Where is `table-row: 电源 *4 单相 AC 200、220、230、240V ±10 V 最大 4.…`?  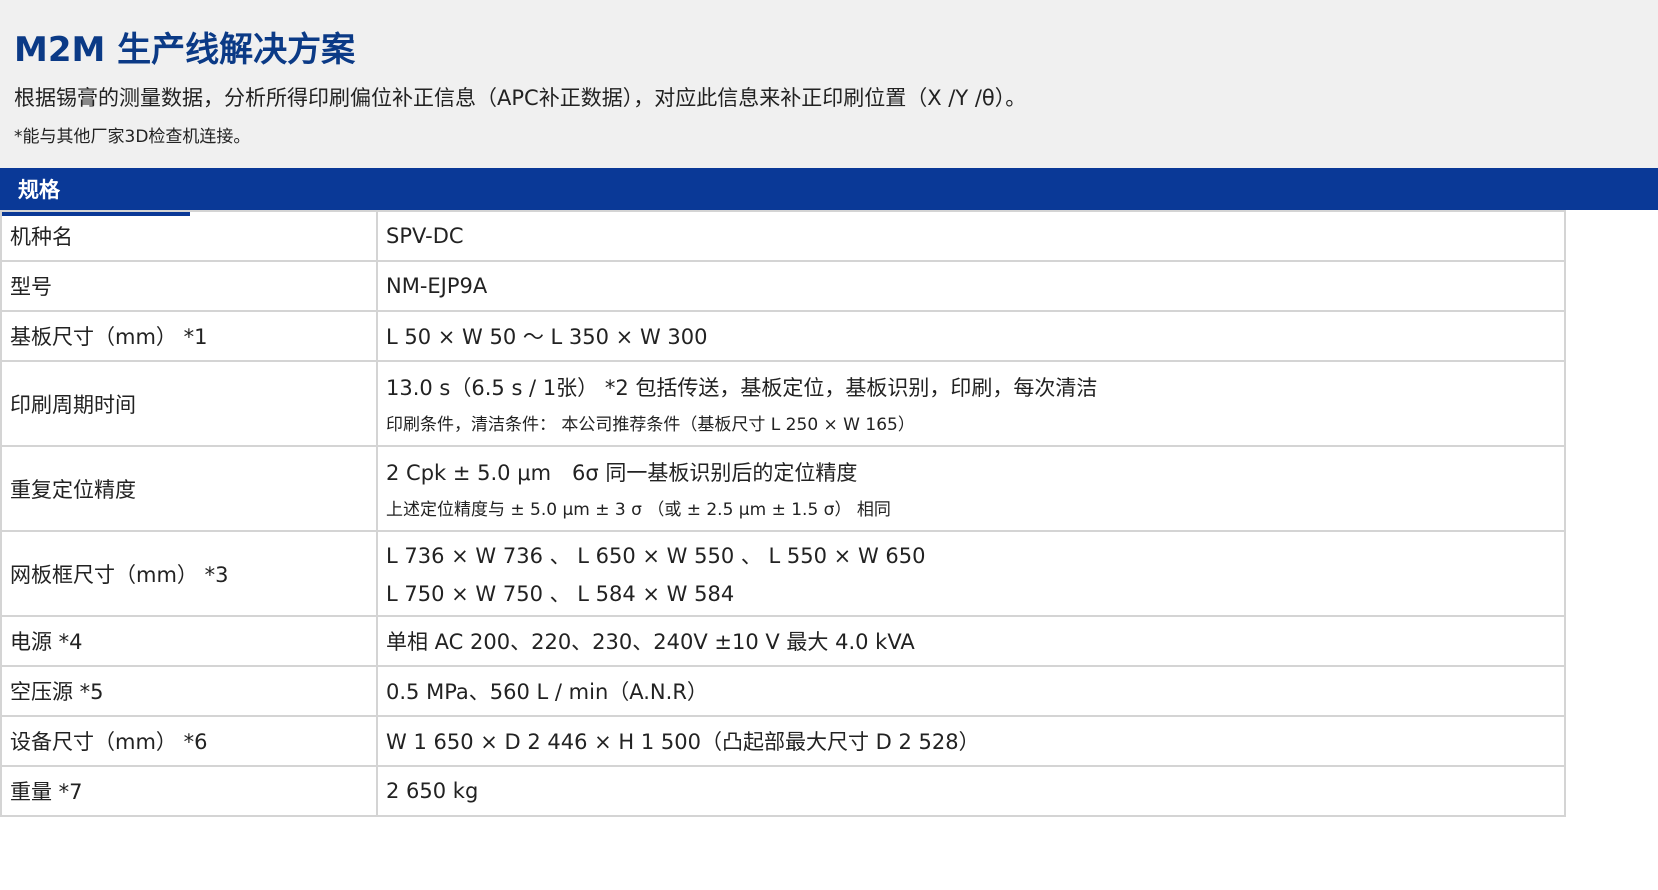 table-row: 电源 *4 单相 AC 200、220、230、240V ±10 V 最大 4.… is located at coordinates (783, 641).